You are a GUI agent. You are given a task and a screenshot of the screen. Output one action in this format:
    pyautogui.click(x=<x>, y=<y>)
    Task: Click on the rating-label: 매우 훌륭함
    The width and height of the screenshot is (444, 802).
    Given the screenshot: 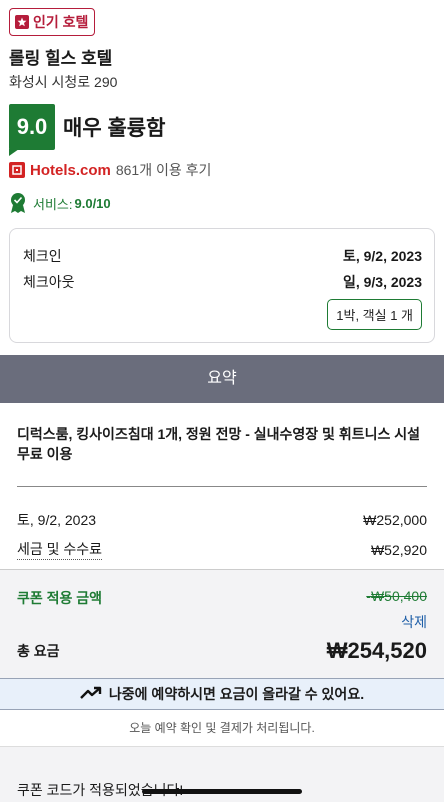 What is the action you would take?
    pyautogui.click(x=114, y=128)
    